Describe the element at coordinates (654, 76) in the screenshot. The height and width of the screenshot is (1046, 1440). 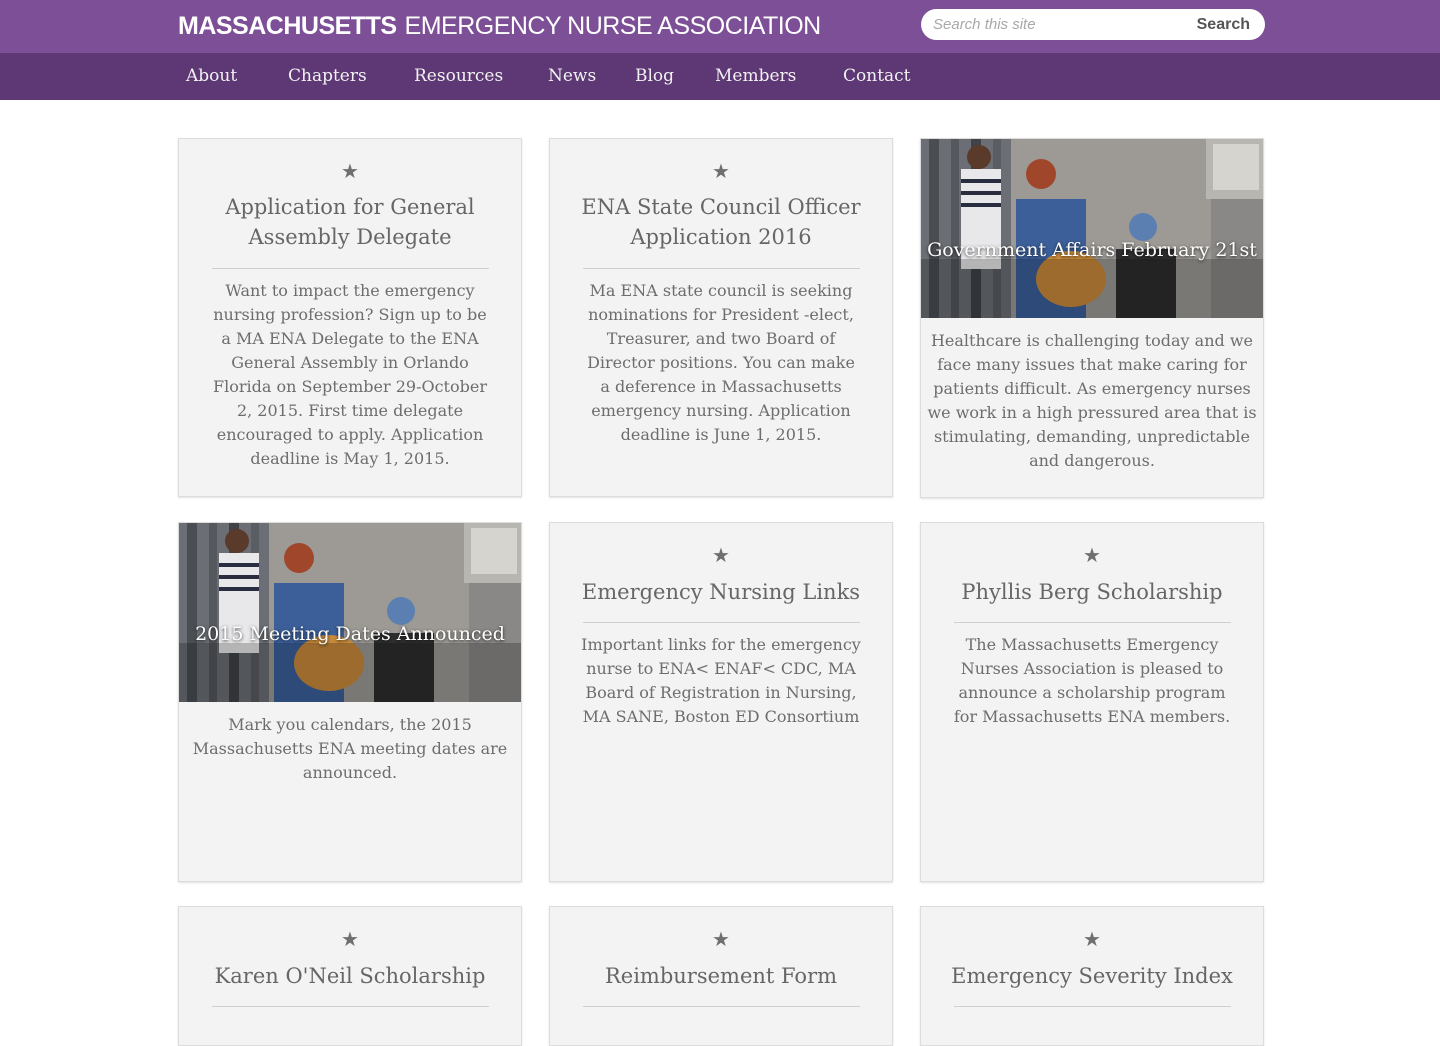
I see `nav-item-blog: Blog` at that location.